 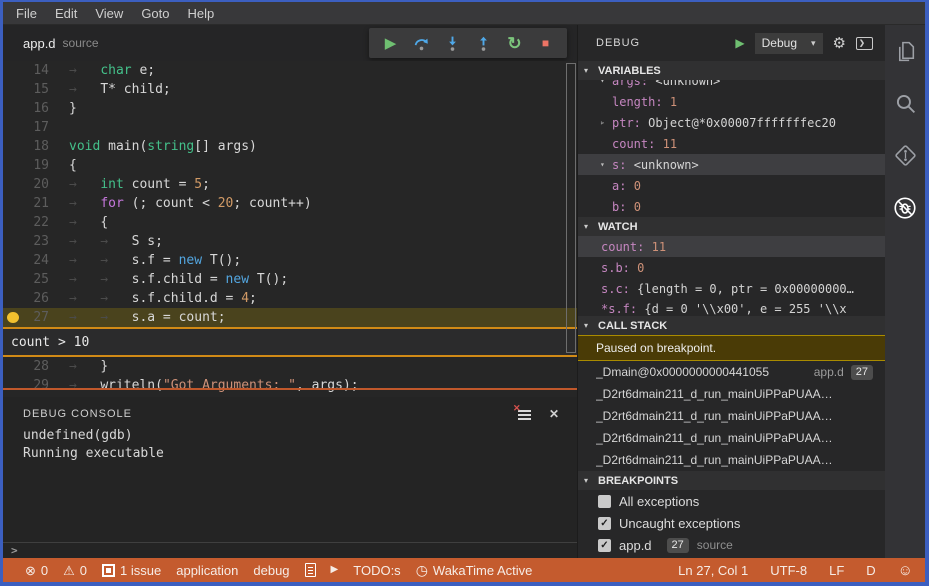 What do you see at coordinates (75, 570) in the screenshot?
I see `status-item-0: ⚠ 0` at bounding box center [75, 570].